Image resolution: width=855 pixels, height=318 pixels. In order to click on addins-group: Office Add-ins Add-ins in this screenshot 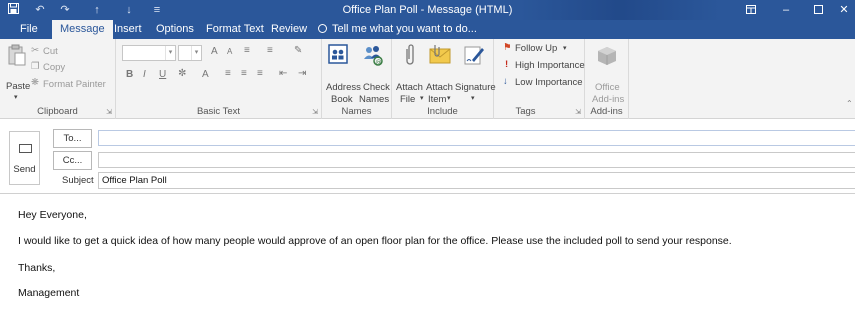, I will do `click(607, 79)`.